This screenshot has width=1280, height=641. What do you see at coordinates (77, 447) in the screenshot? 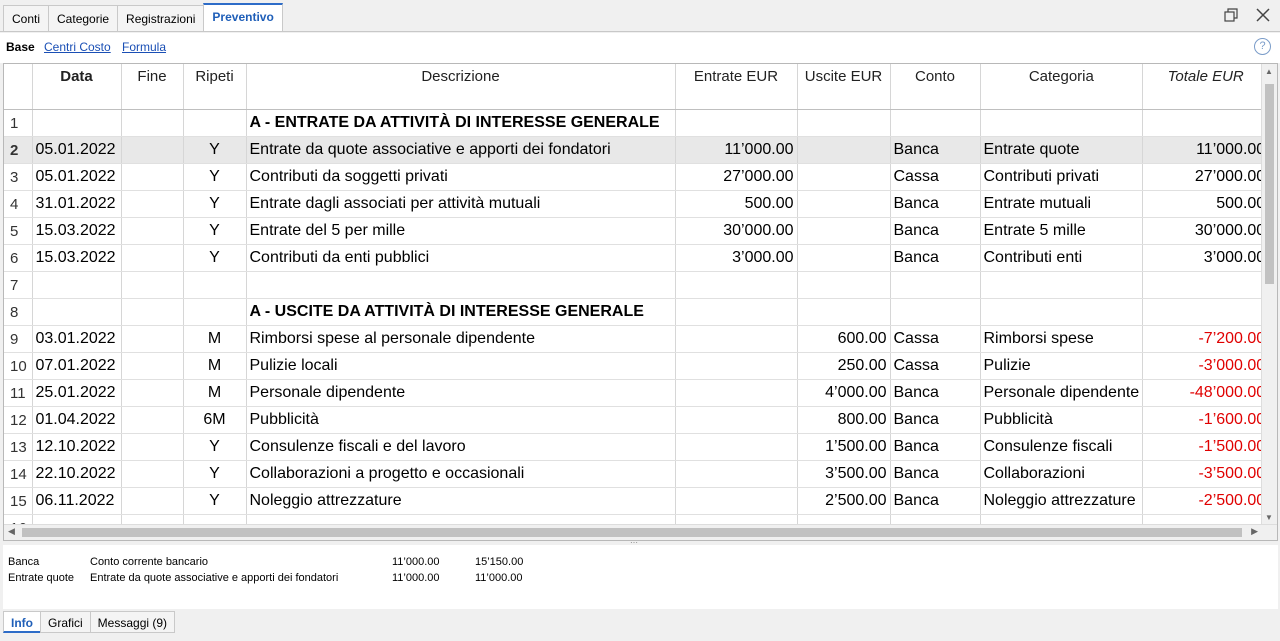
I see `date-cell: 12.10.2022` at bounding box center [77, 447].